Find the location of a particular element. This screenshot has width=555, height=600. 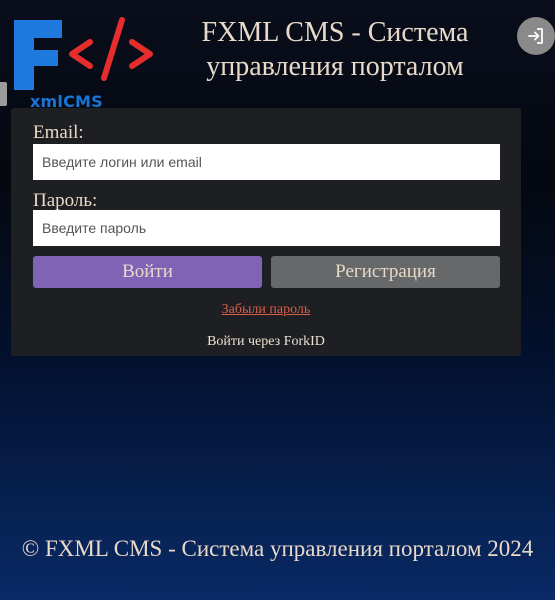

side-tab is located at coordinates (3, 94).